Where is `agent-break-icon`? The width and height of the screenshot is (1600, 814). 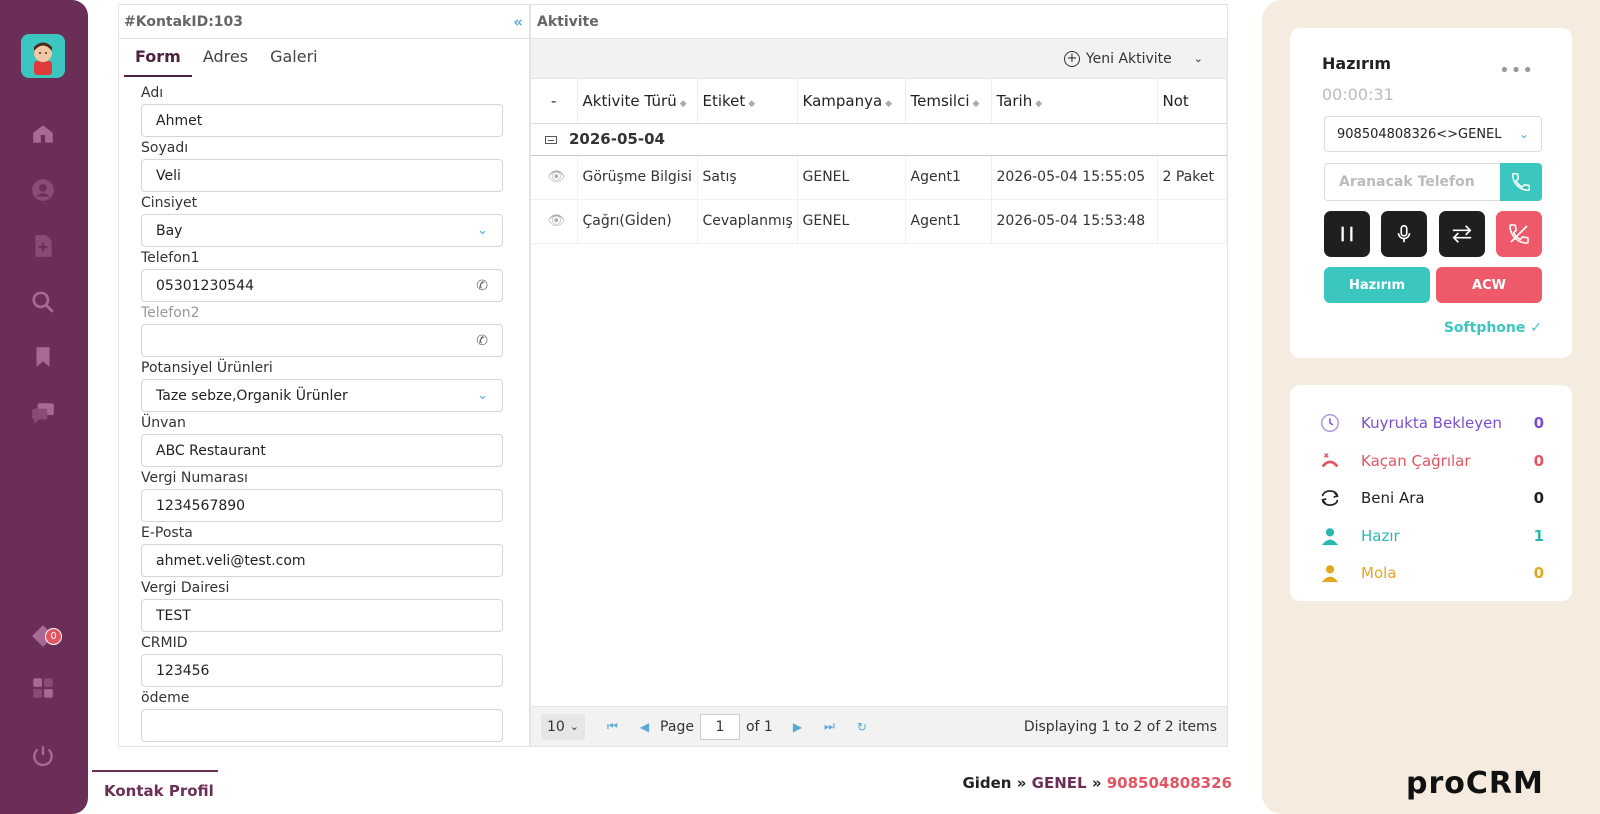
agent-break-icon is located at coordinates (1330, 573).